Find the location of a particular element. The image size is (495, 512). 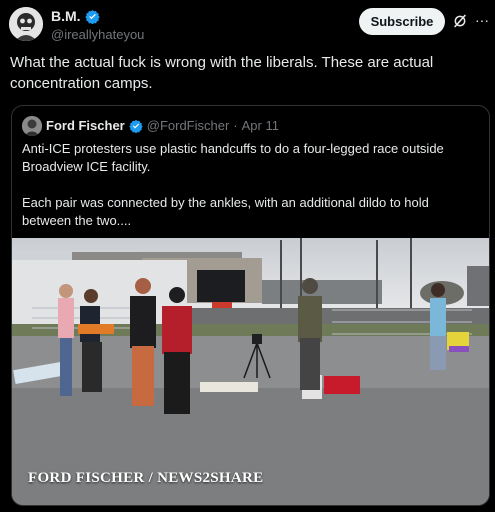

author-handle: @ireallyhateyou is located at coordinates (97, 34).